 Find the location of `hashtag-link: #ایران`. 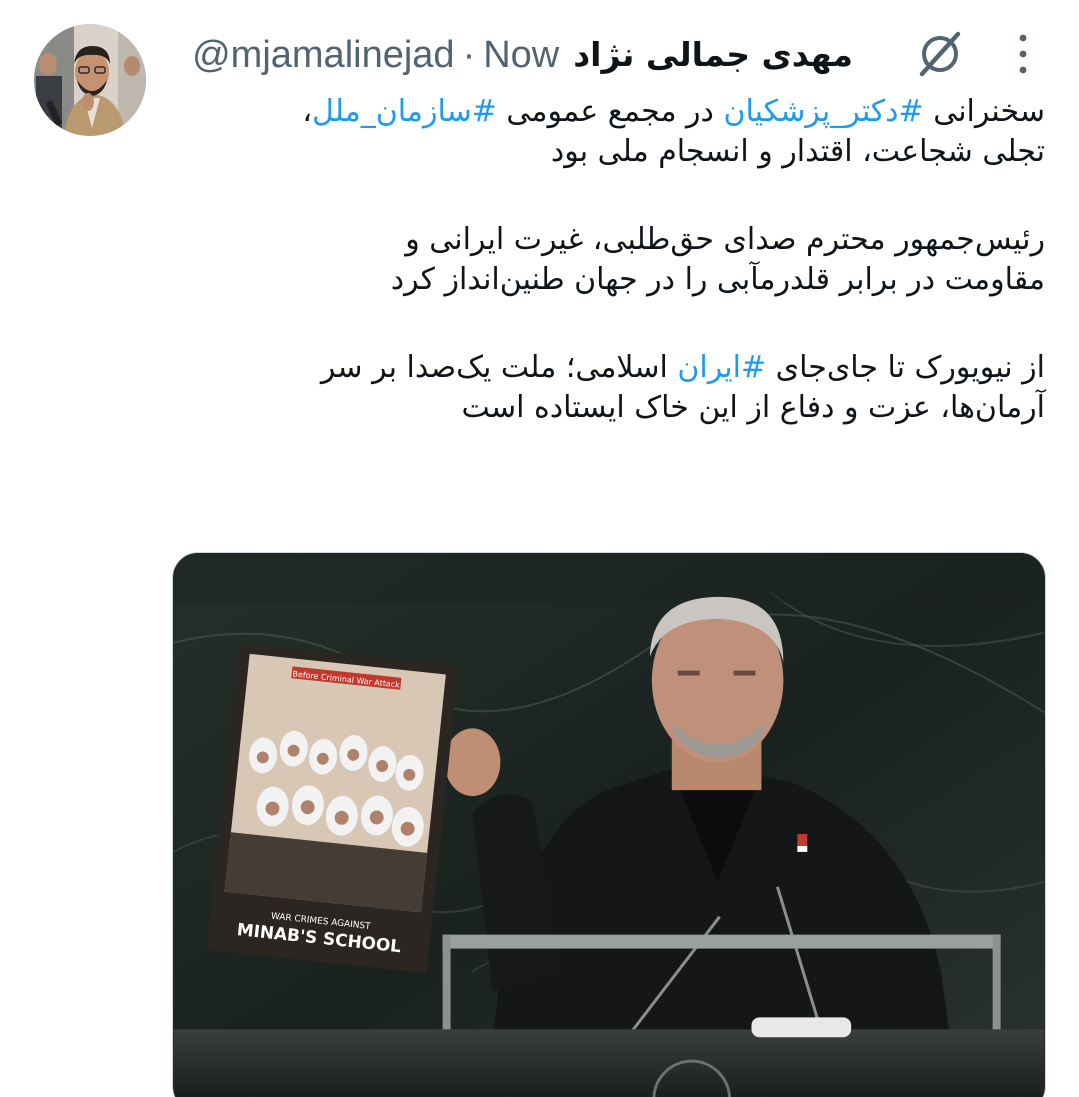

hashtag-link: #ایران is located at coordinates (721, 367).